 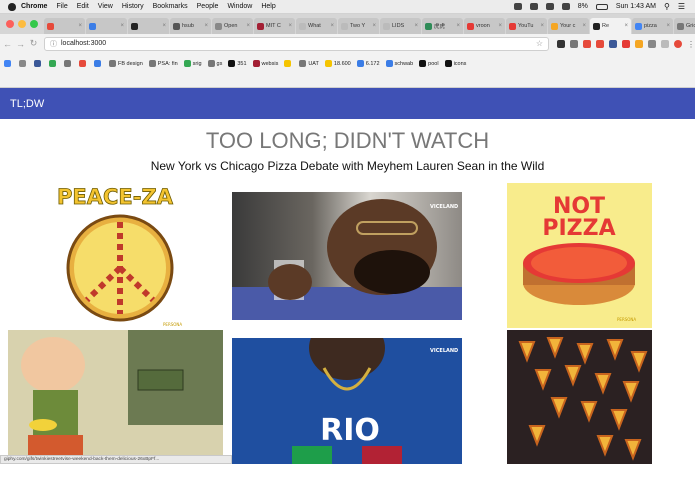 I want to click on window-zoom-button, so click(x=34, y=24).